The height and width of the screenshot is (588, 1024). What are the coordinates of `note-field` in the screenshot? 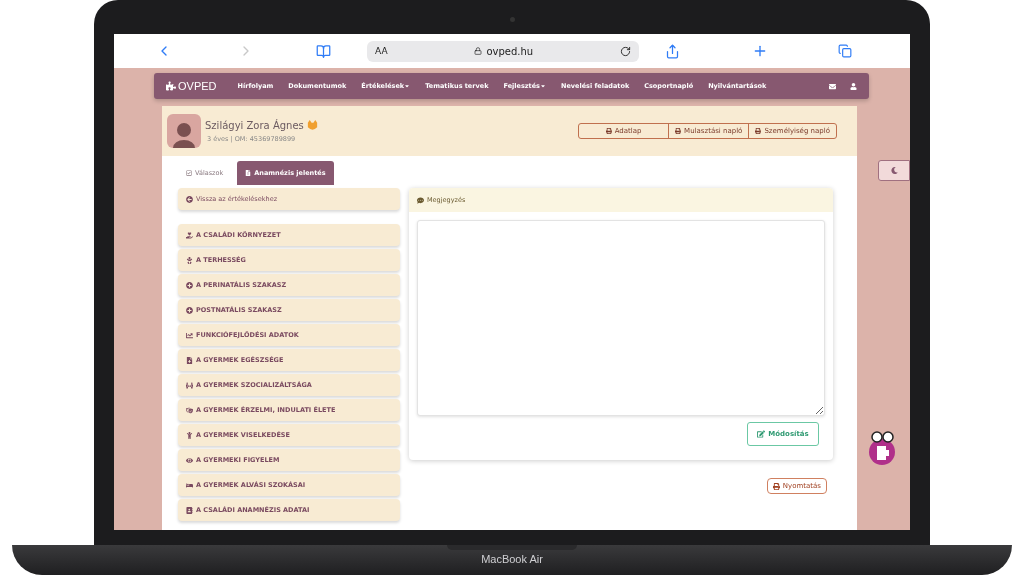 It's located at (621, 318).